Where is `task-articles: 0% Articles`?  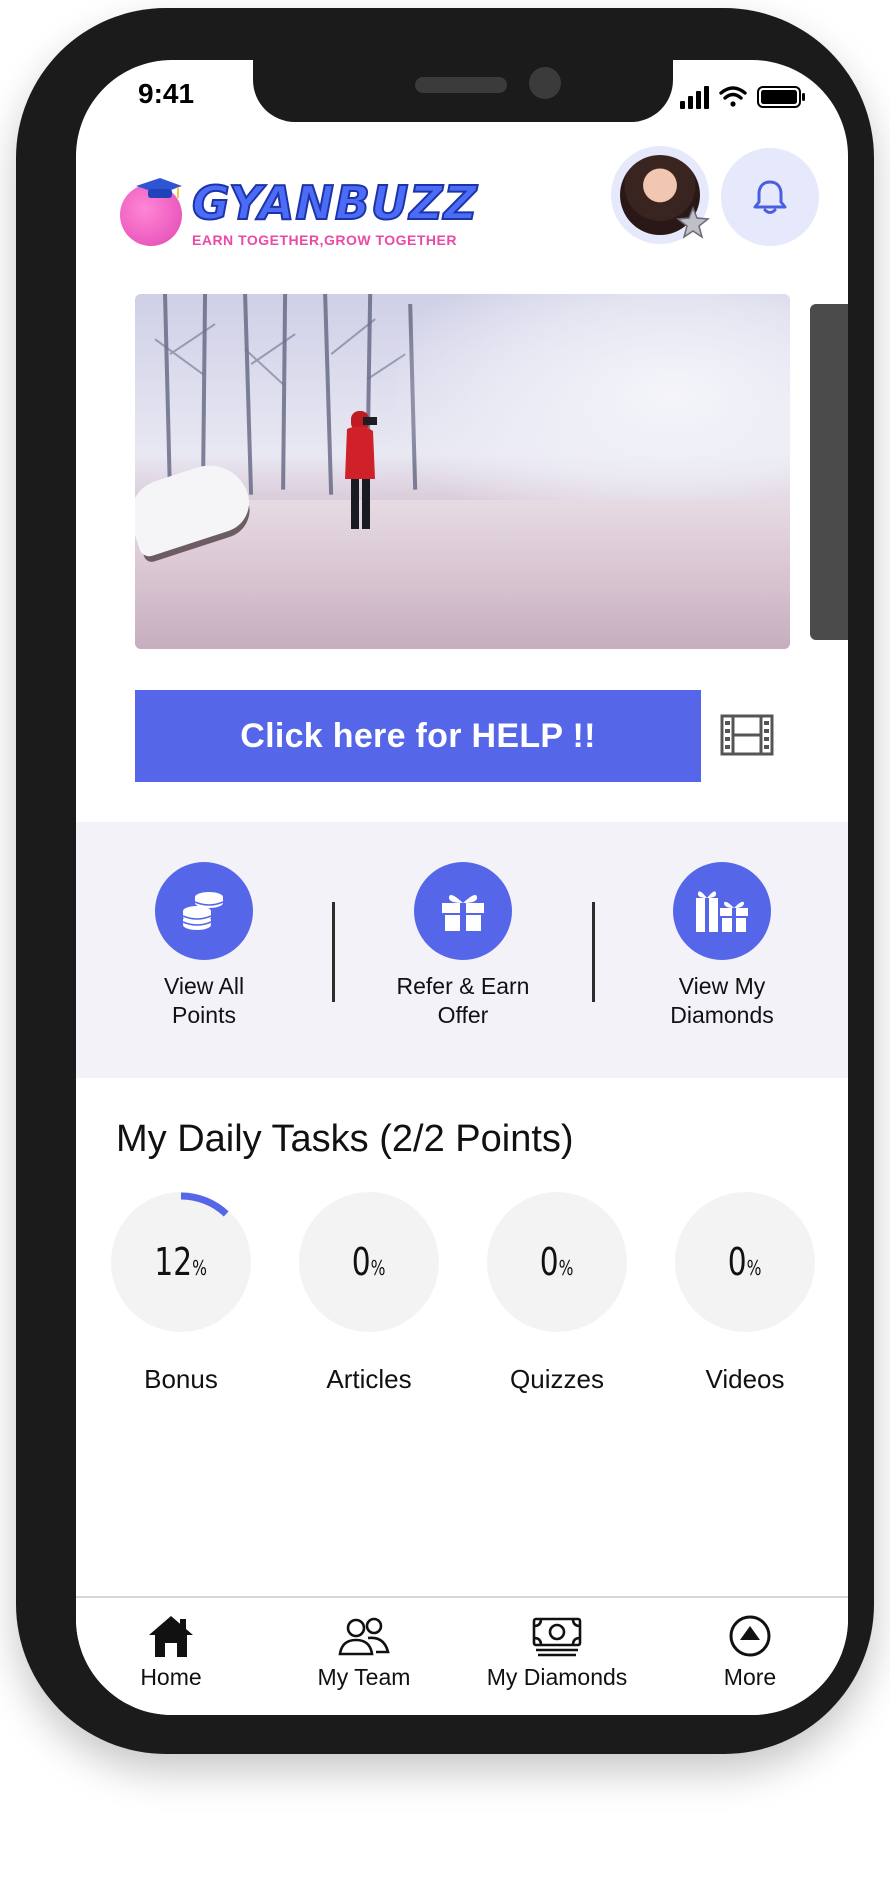 task-articles: 0% Articles is located at coordinates (369, 1293).